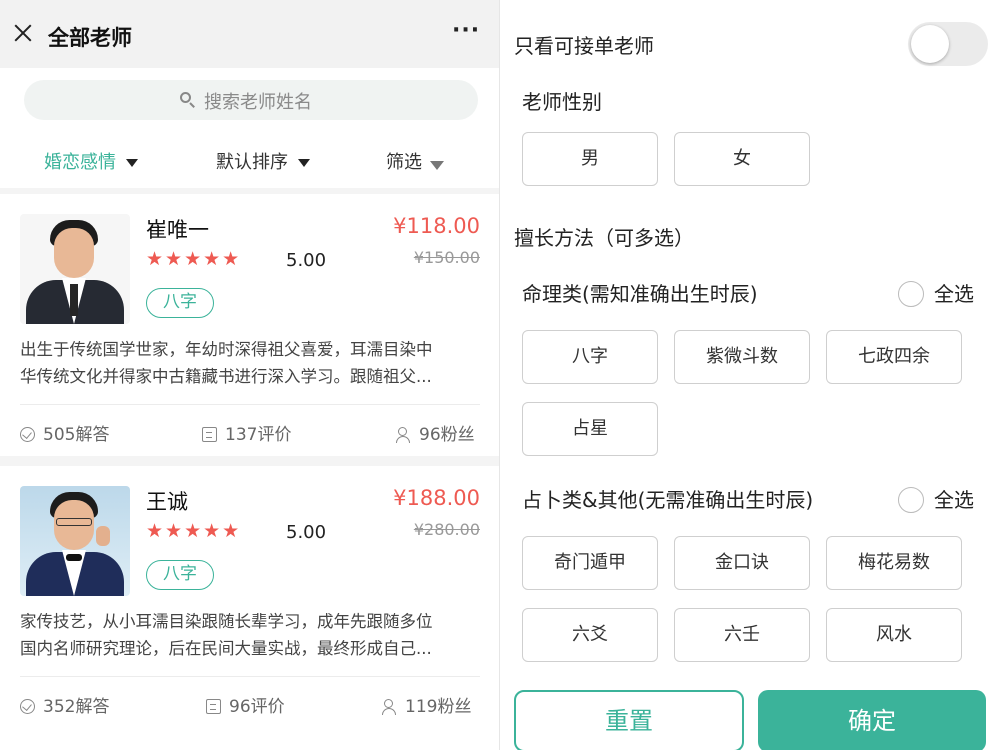 The image size is (1000, 750). I want to click on filter-category-label: 婚恋感情, so click(80, 162).